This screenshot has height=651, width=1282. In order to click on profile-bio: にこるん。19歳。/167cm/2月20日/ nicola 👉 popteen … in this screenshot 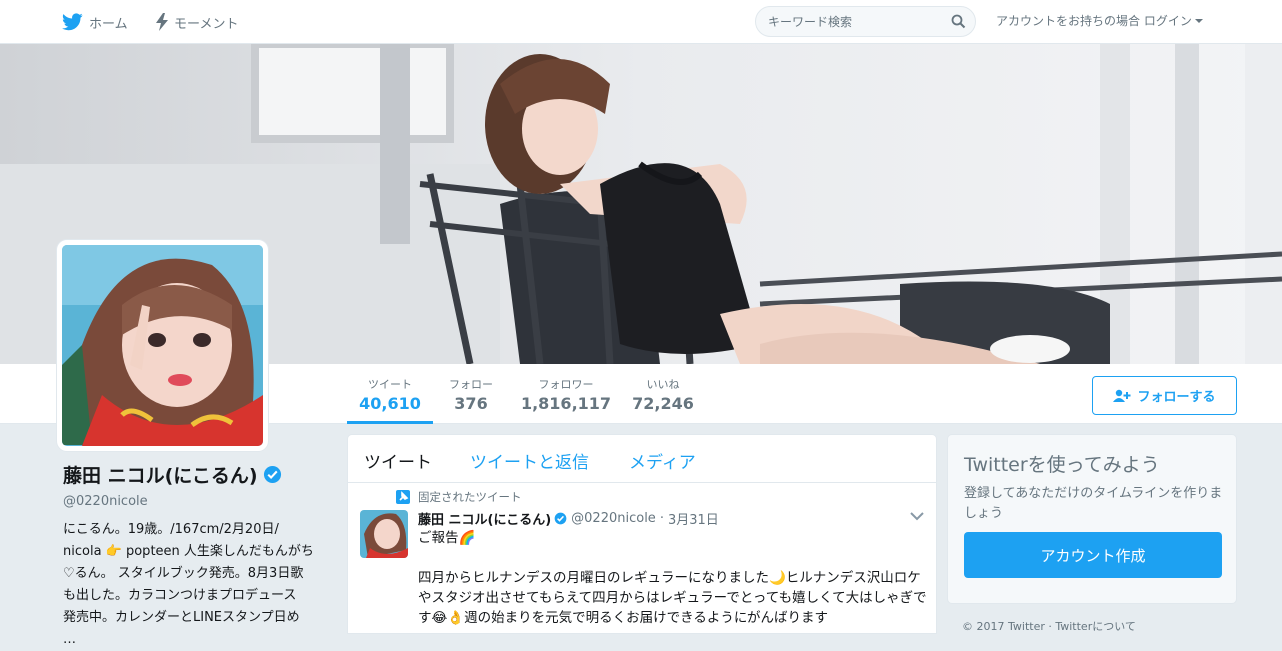, I will do `click(188, 584)`.